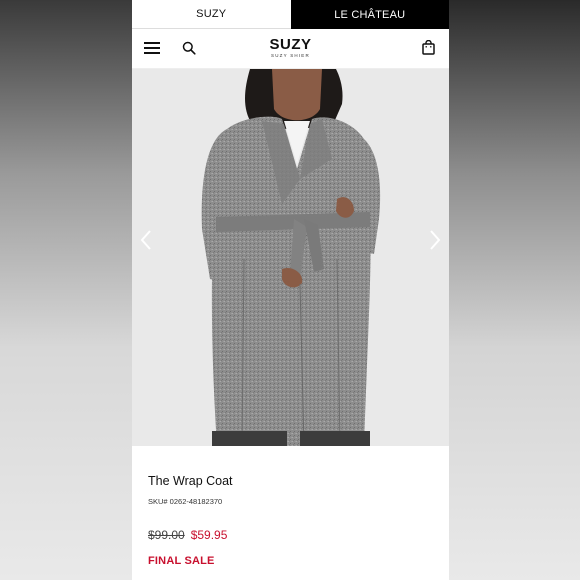 The width and height of the screenshot is (580, 580). What do you see at coordinates (166, 535) in the screenshot?
I see `original-price: $99.00` at bounding box center [166, 535].